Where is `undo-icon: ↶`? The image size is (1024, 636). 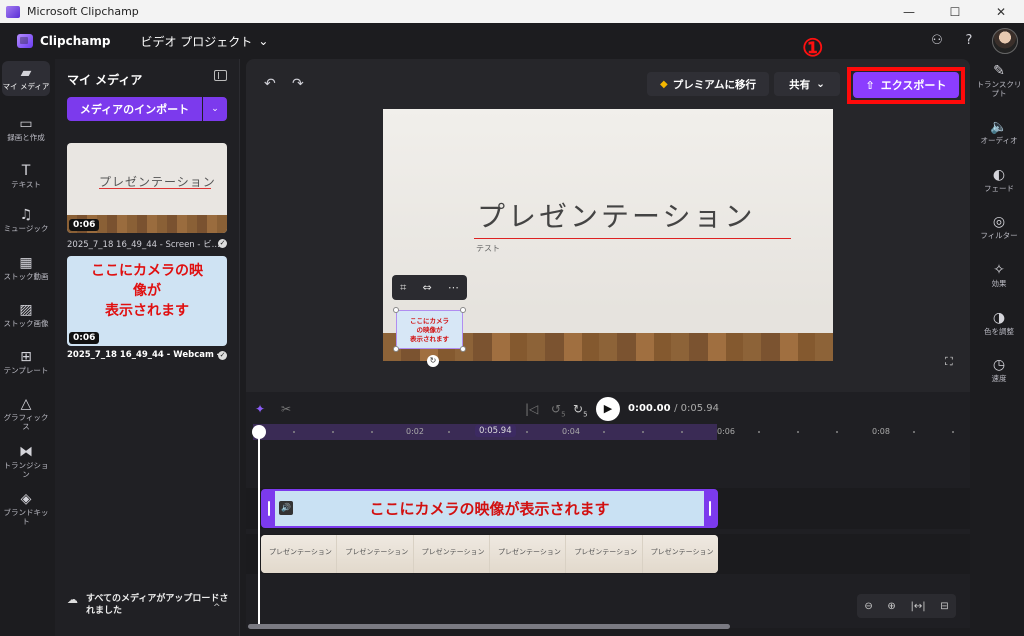
undo-icon: ↶ is located at coordinates (270, 84).